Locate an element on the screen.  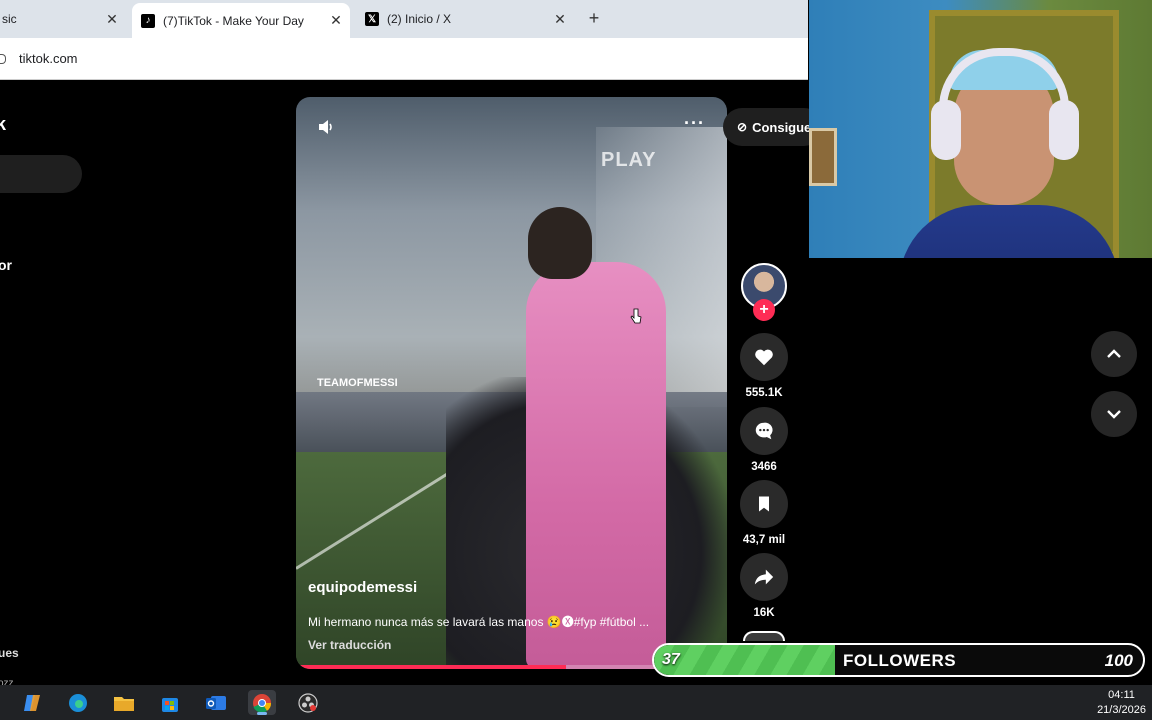
video-frame-player is located at coordinates (596, 465).